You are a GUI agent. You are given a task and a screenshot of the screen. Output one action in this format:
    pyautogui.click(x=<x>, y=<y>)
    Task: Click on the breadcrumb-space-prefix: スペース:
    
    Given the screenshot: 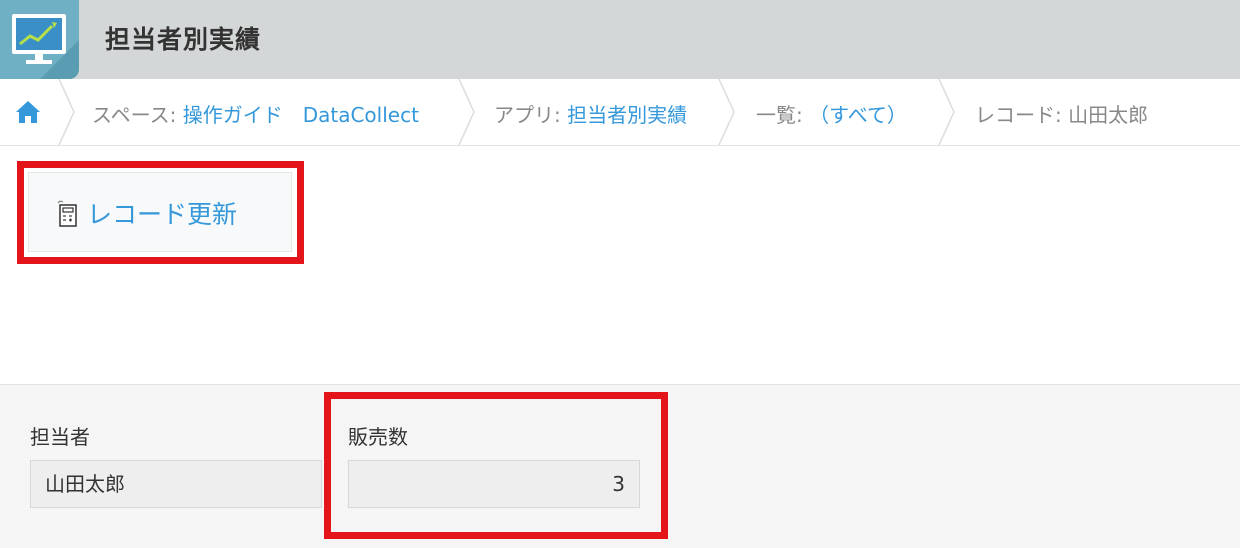 What is the action you would take?
    pyautogui.click(x=137, y=115)
    